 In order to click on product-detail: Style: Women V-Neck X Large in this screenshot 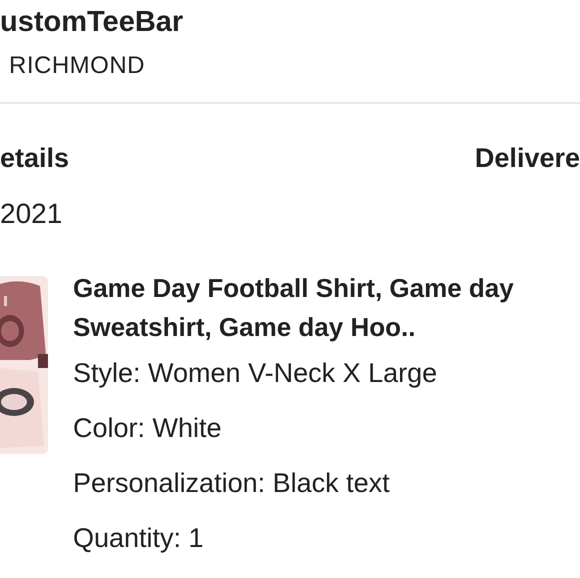, I will do `click(255, 373)`.